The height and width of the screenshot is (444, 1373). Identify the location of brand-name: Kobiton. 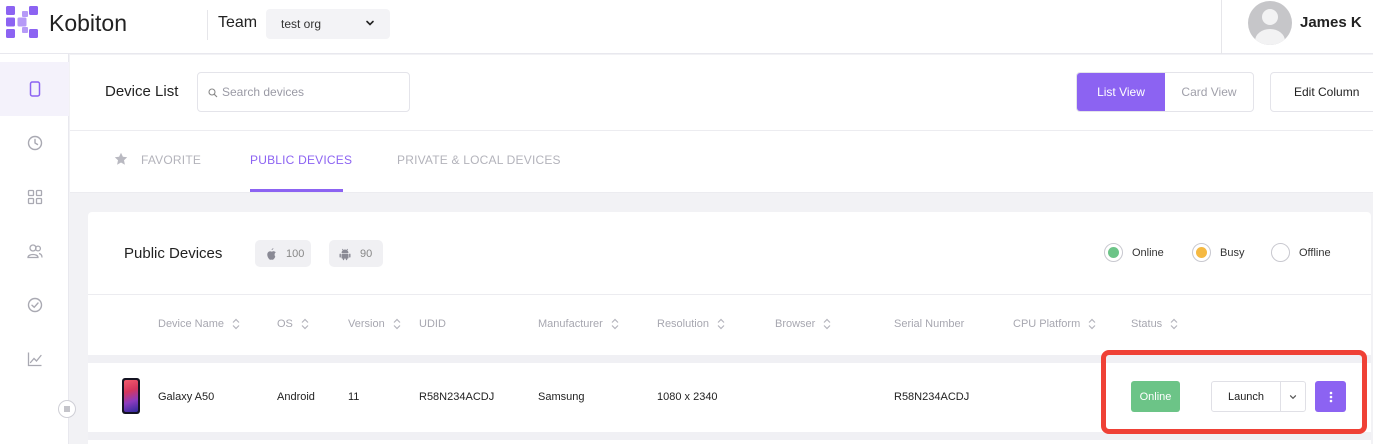
(88, 23).